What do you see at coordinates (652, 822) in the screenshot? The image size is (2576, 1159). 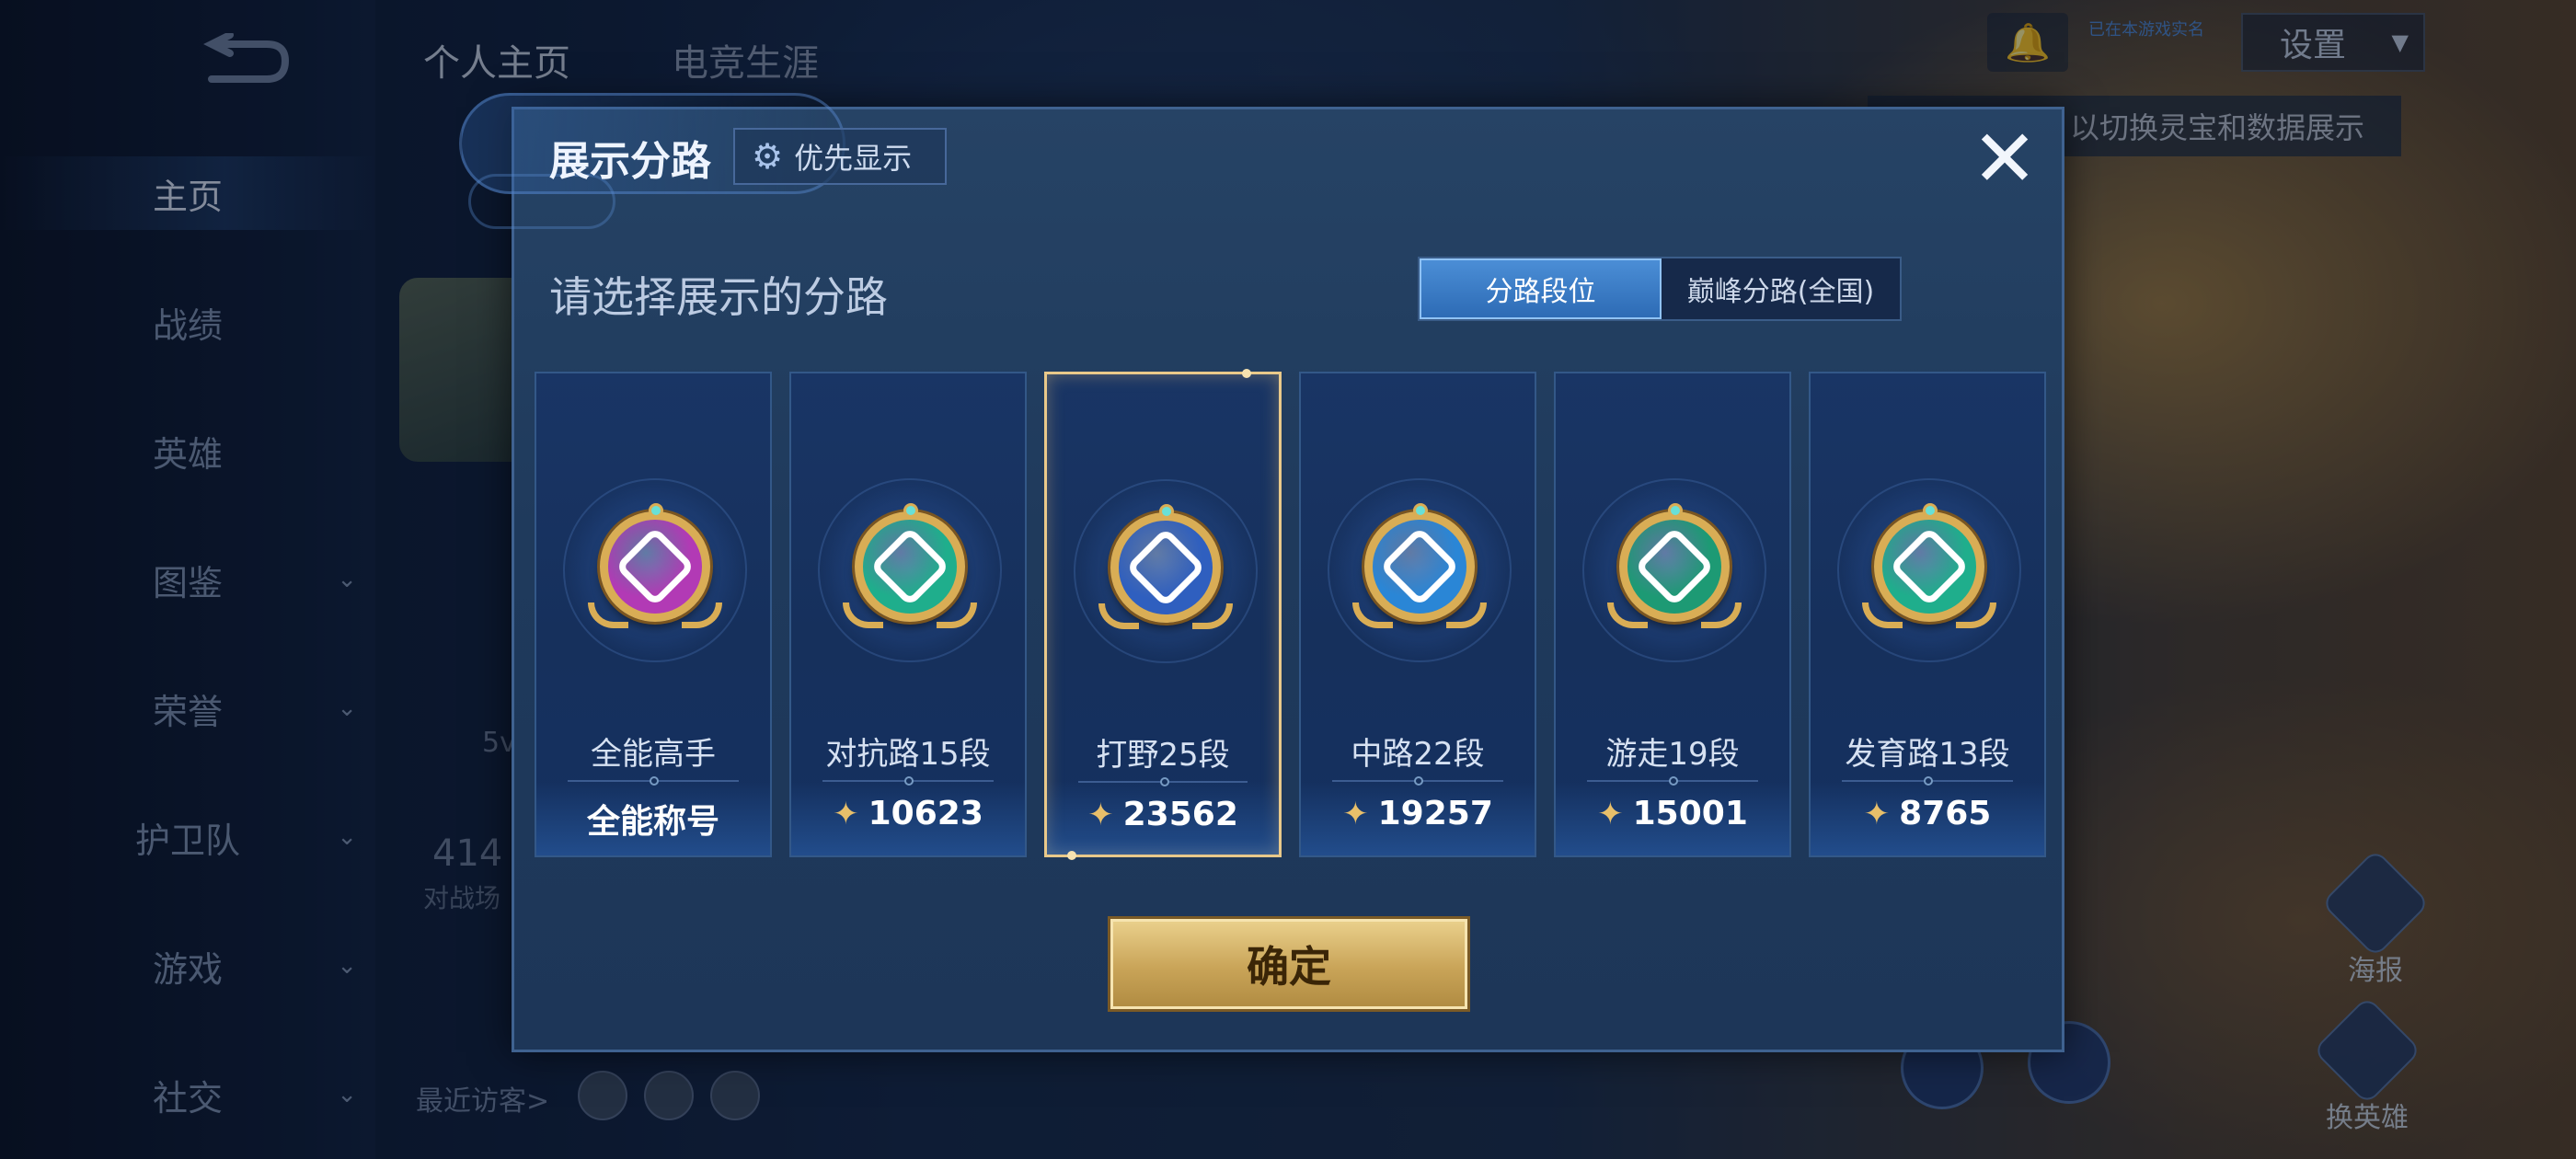 I see `lane-score-value: 全能称号` at bounding box center [652, 822].